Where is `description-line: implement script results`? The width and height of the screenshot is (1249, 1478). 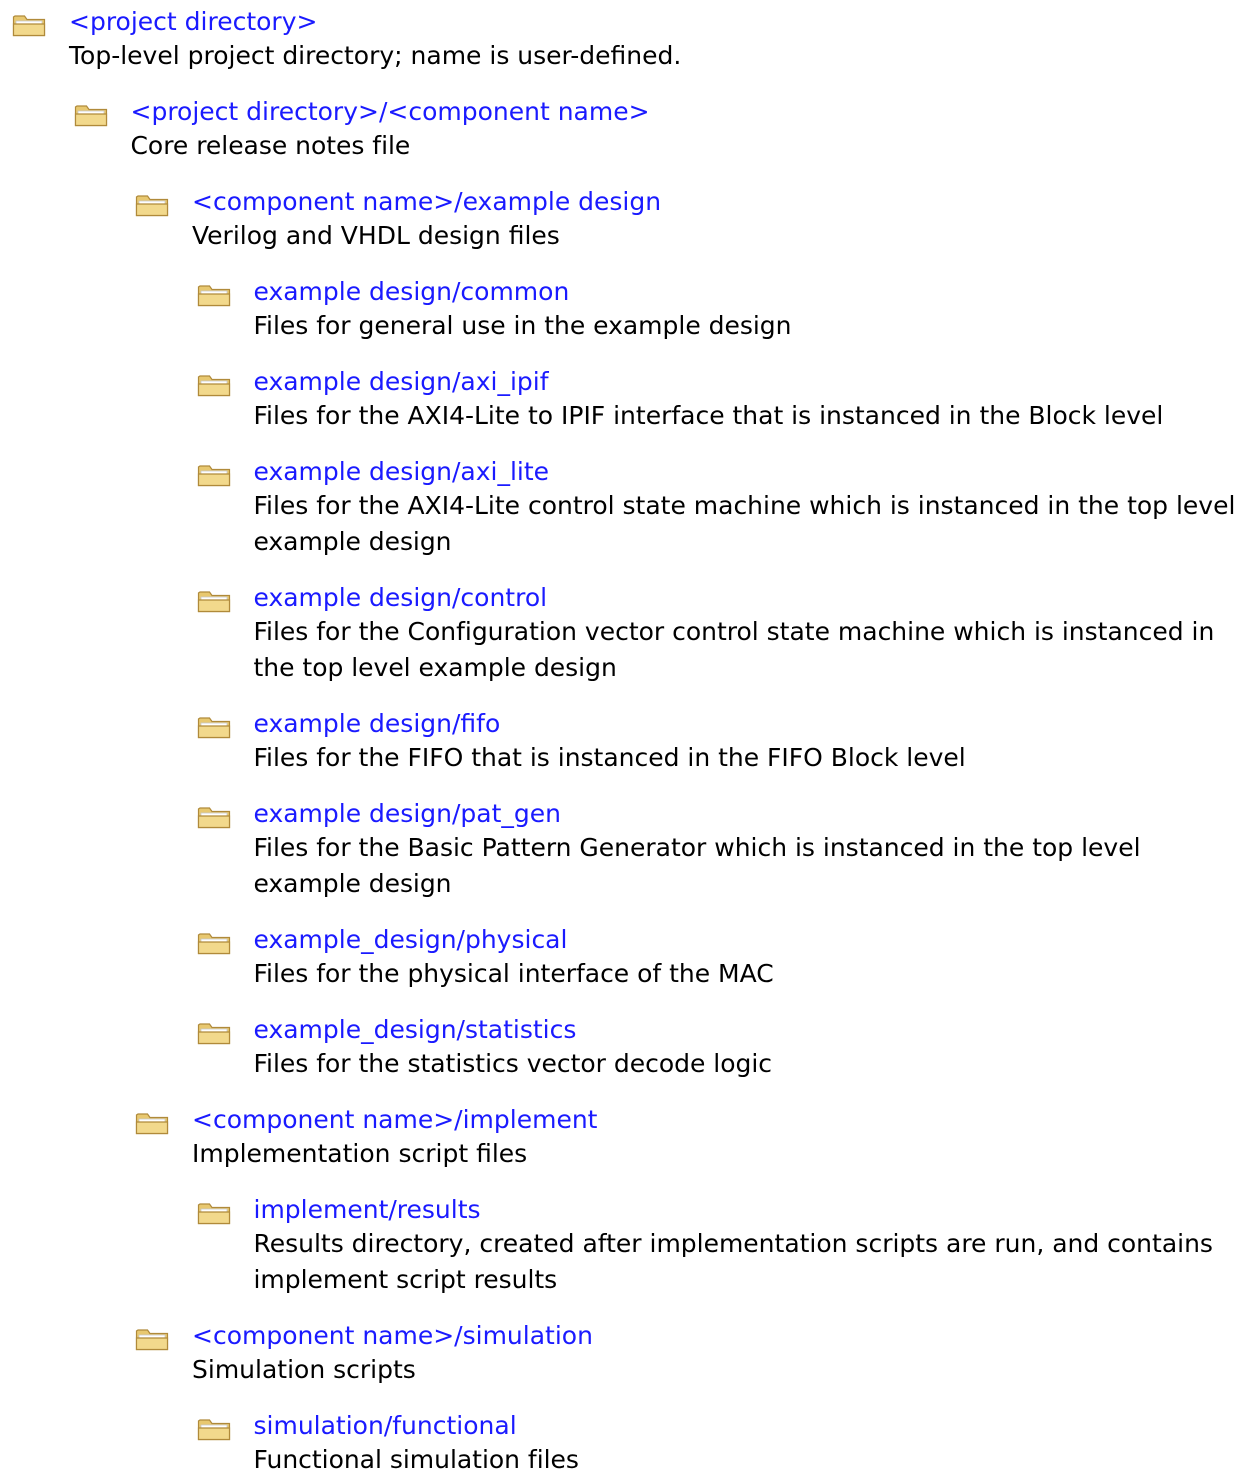
description-line: implement script results is located at coordinates (405, 1279).